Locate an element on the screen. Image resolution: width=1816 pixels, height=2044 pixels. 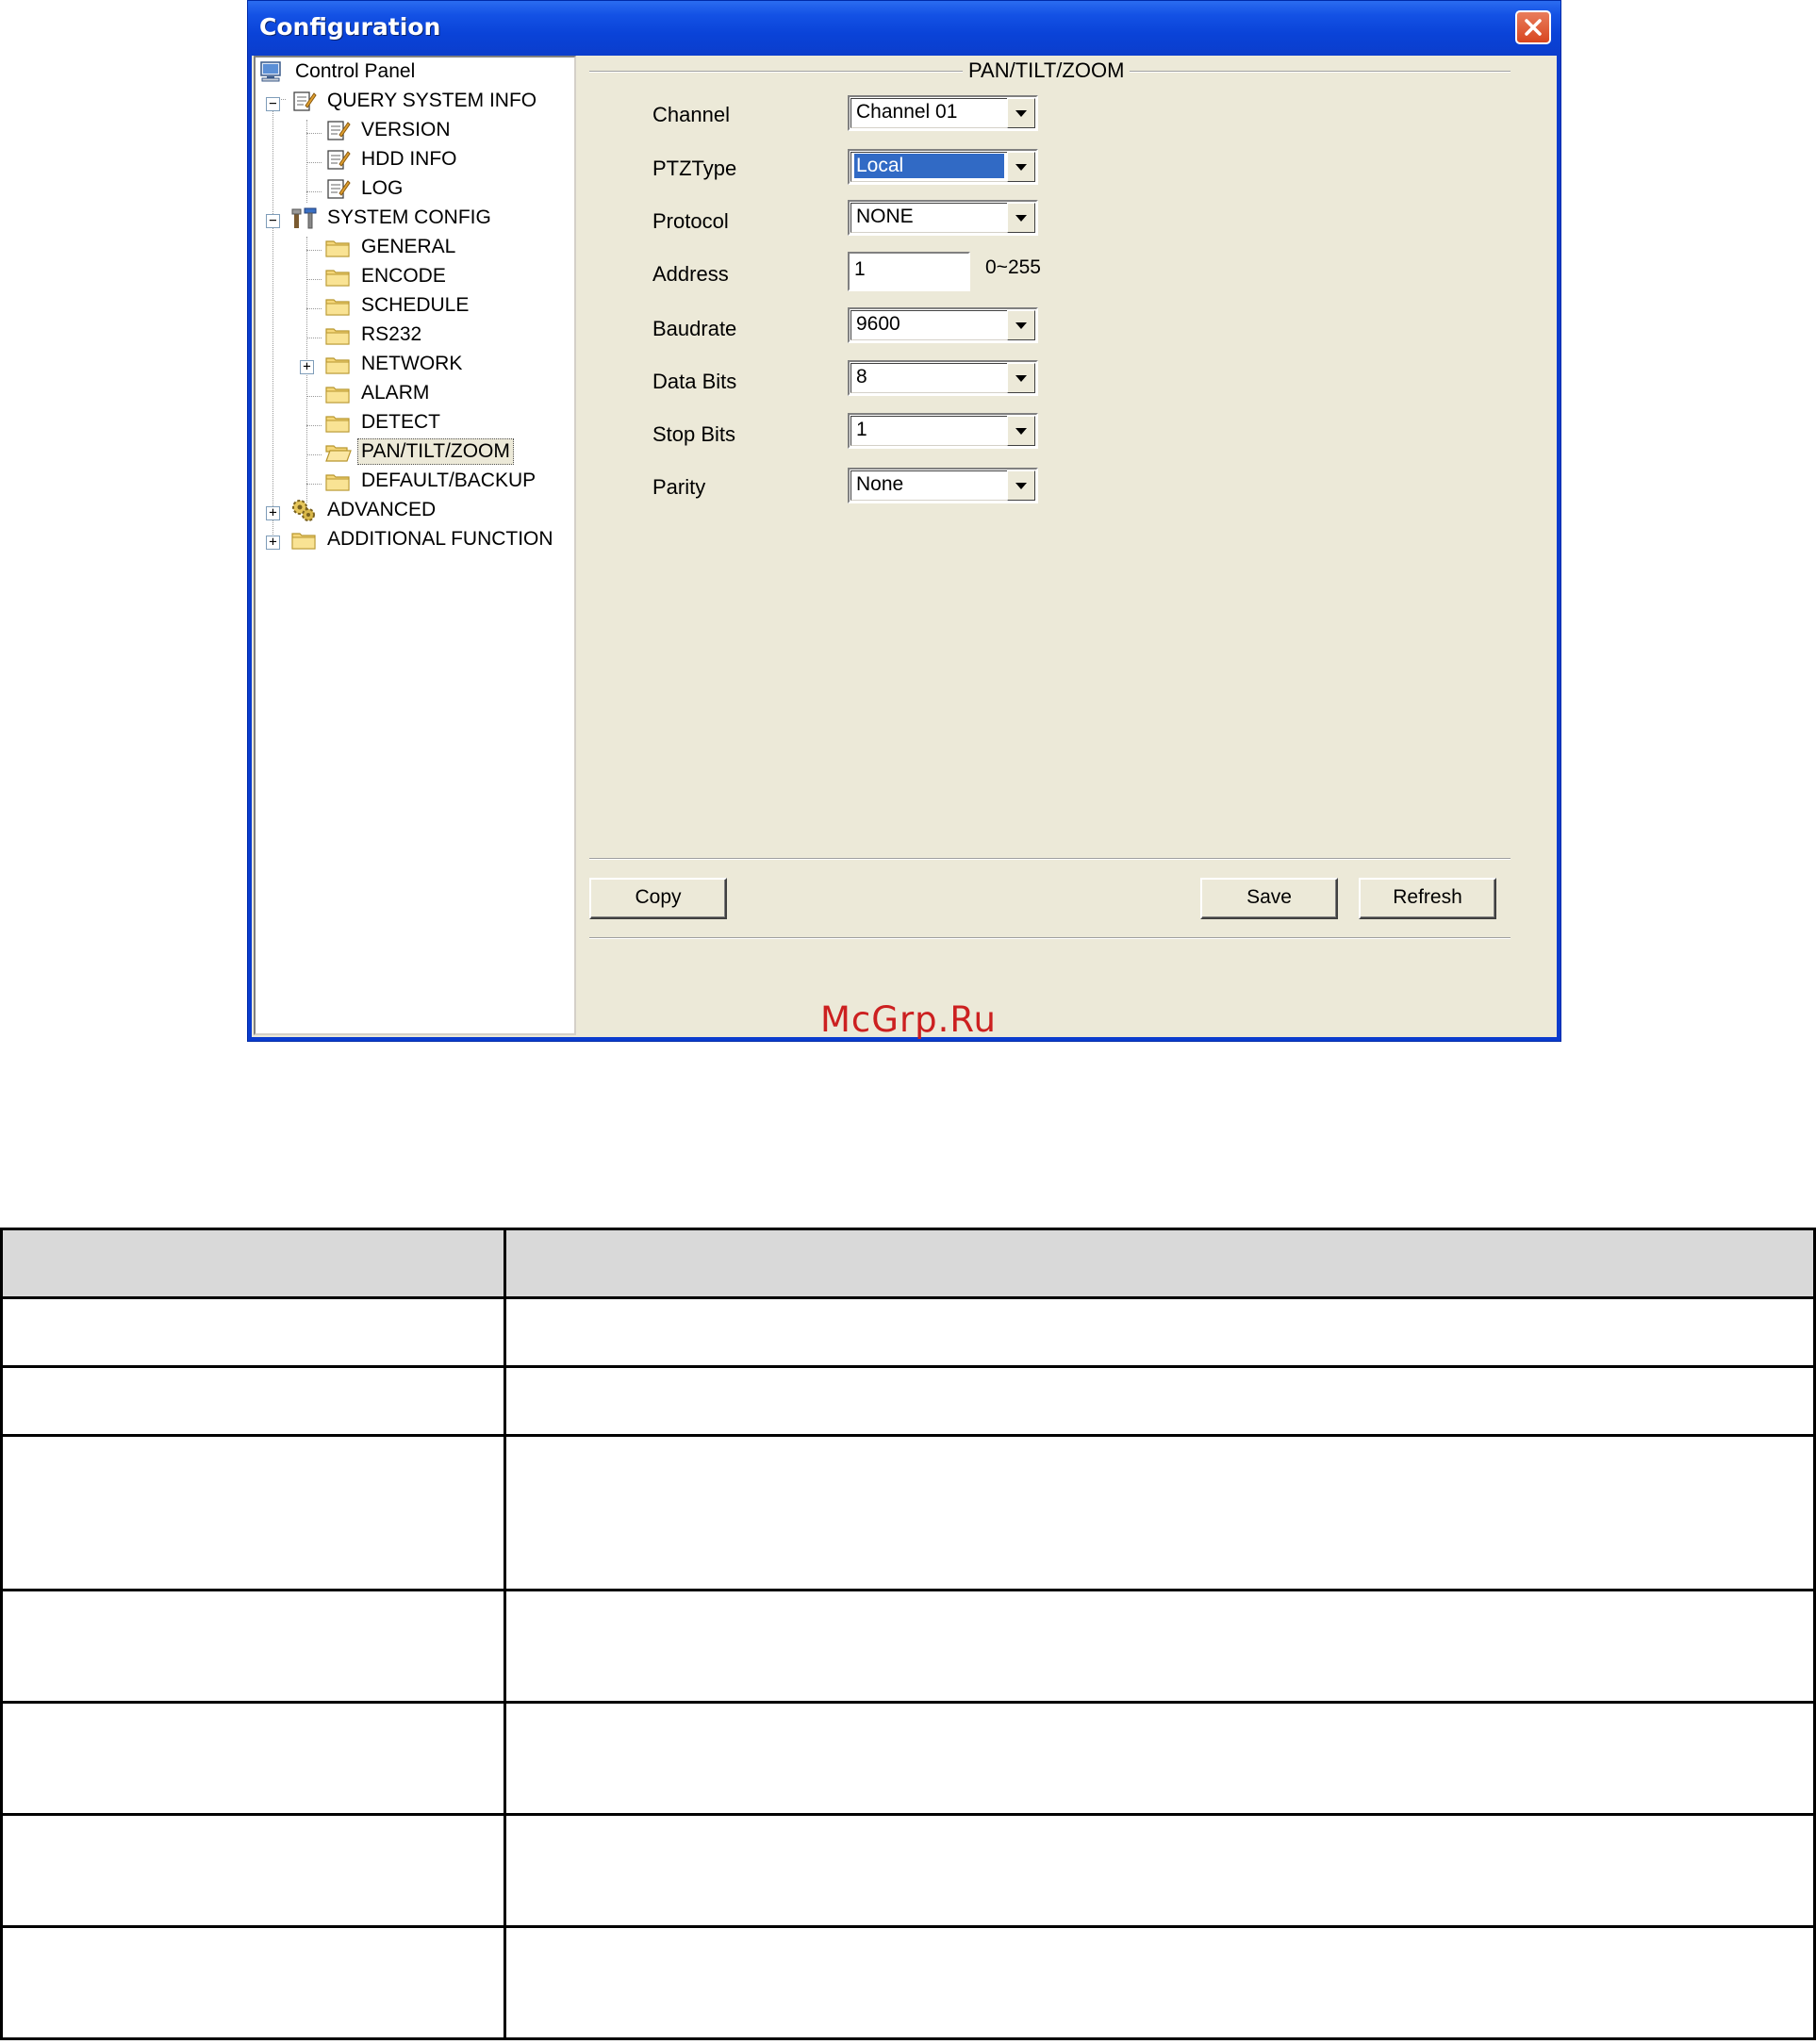
expand-additional-function: + is located at coordinates (273, 543).